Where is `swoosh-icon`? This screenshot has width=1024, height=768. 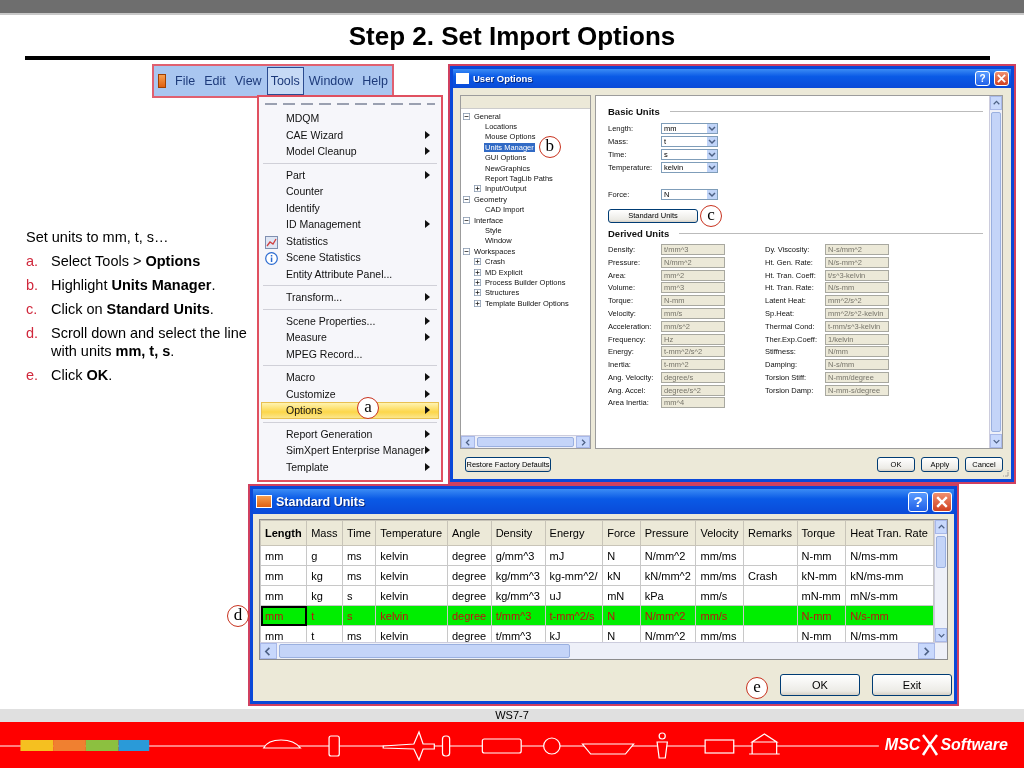 swoosh-icon is located at coordinates (930, 745).